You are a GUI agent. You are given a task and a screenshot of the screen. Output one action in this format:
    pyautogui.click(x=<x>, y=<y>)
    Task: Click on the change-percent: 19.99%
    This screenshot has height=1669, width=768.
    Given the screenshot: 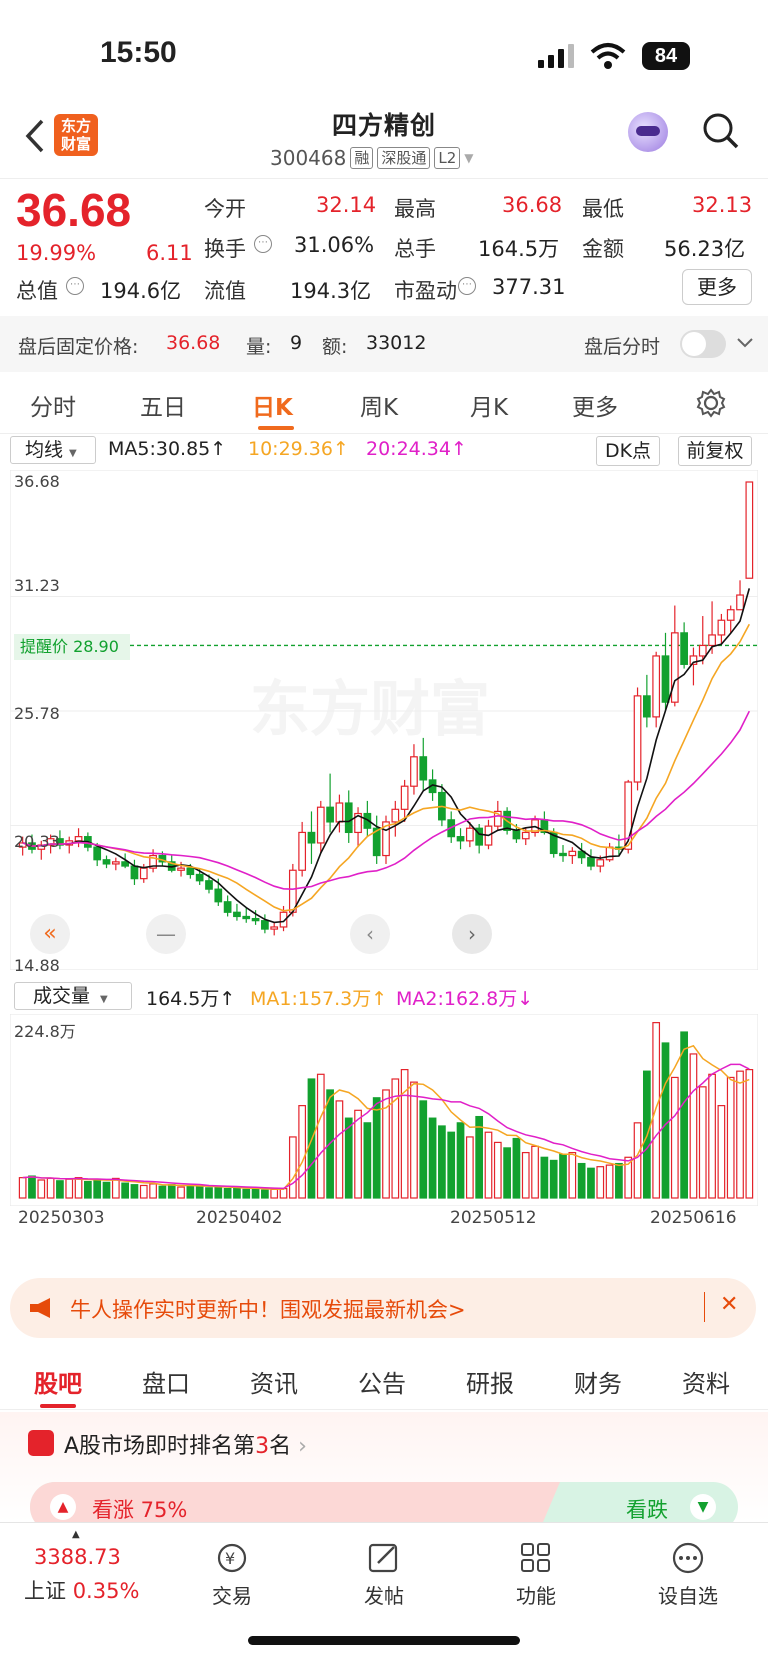 What is the action you would take?
    pyautogui.click(x=56, y=253)
    